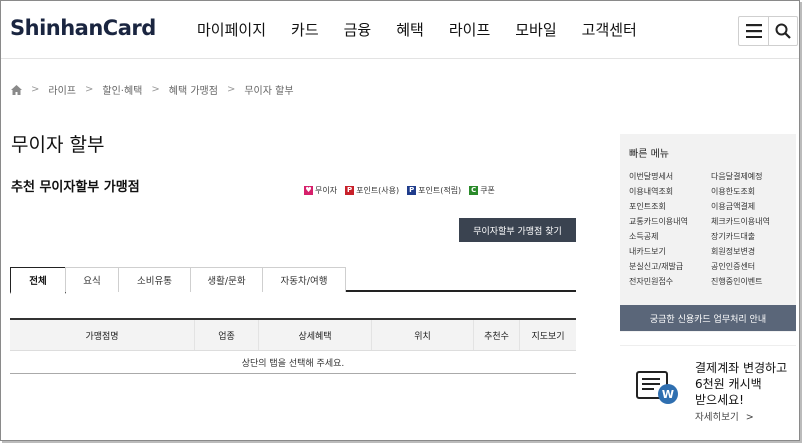 This screenshot has height=443, width=802. I want to click on document-won-icon: W, so click(657, 387).